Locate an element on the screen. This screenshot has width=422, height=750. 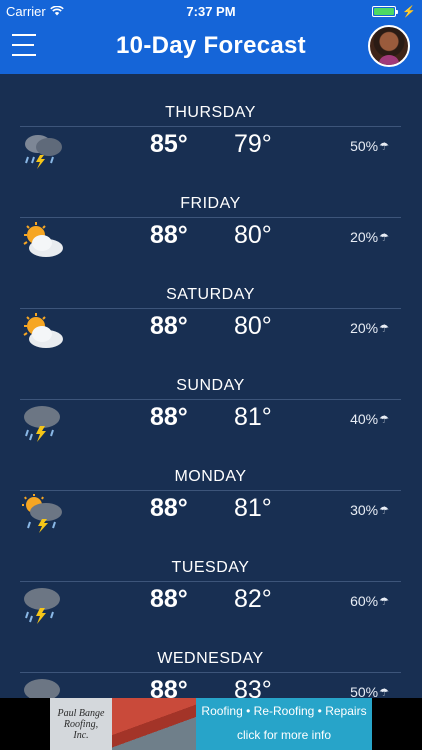
day-name: WEDNESDAY is located at coordinates (210, 658).